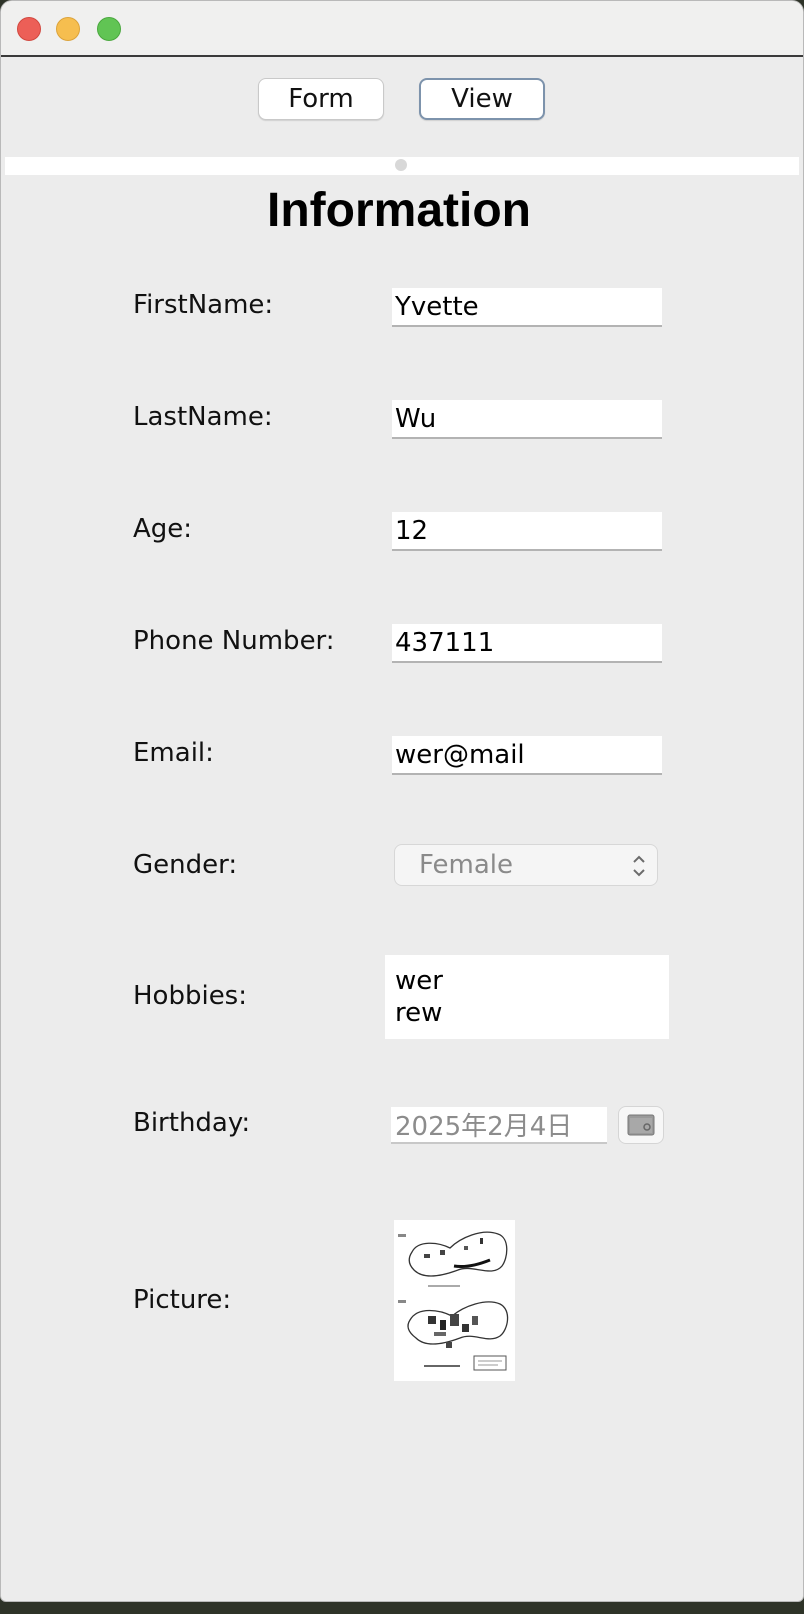 The height and width of the screenshot is (1614, 804). Describe the element at coordinates (203, 305) in the screenshot. I see `first-name-label: FirstName:` at that location.